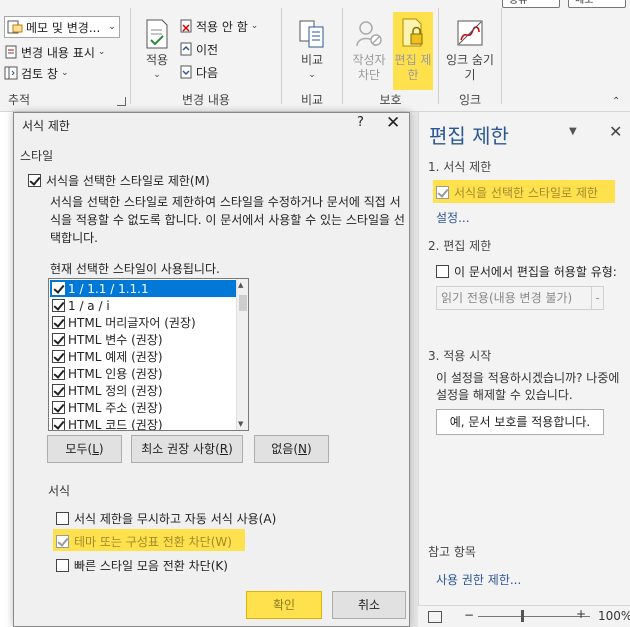  What do you see at coordinates (535, 272) in the screenshot?
I see `allow-editing-label: 이 문서에서 편집을 허용할 유형:` at bounding box center [535, 272].